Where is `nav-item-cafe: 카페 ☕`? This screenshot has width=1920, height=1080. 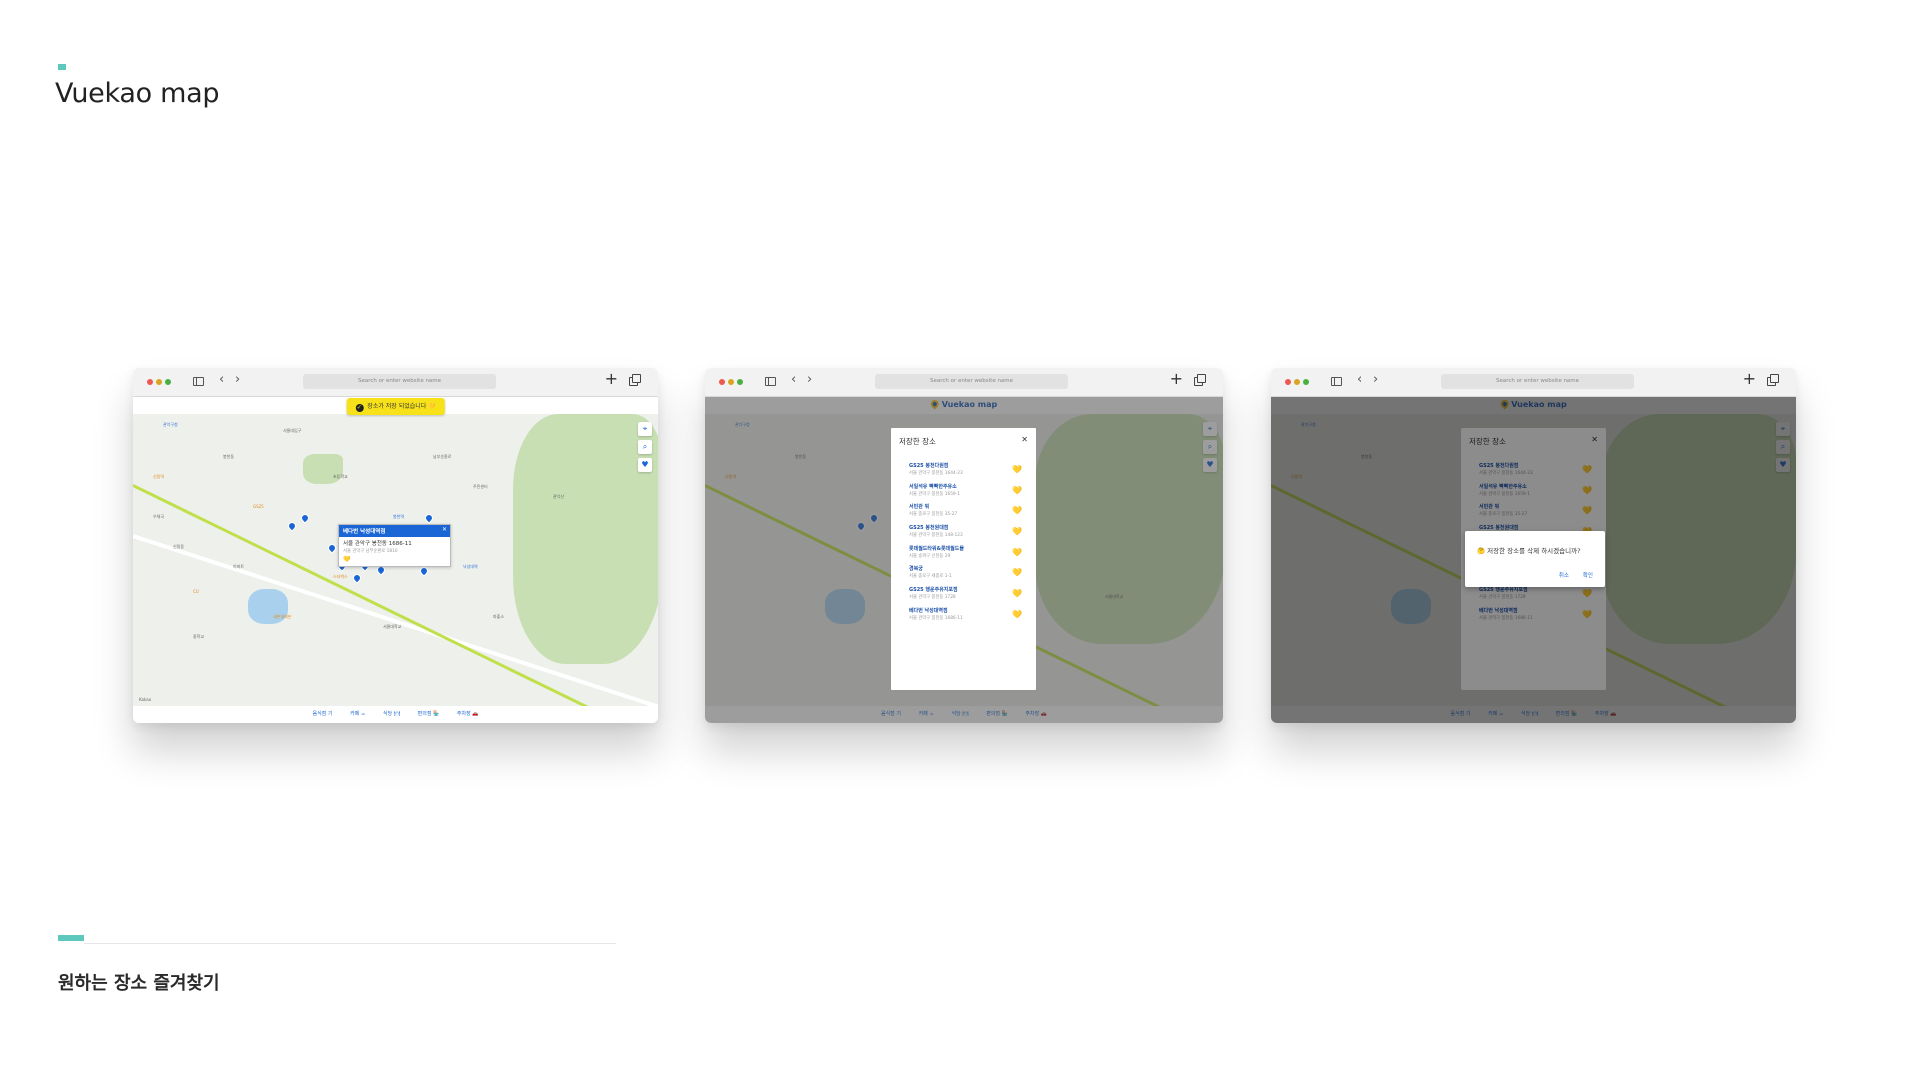
nav-item-cafe: 카페 ☕ is located at coordinates (357, 714).